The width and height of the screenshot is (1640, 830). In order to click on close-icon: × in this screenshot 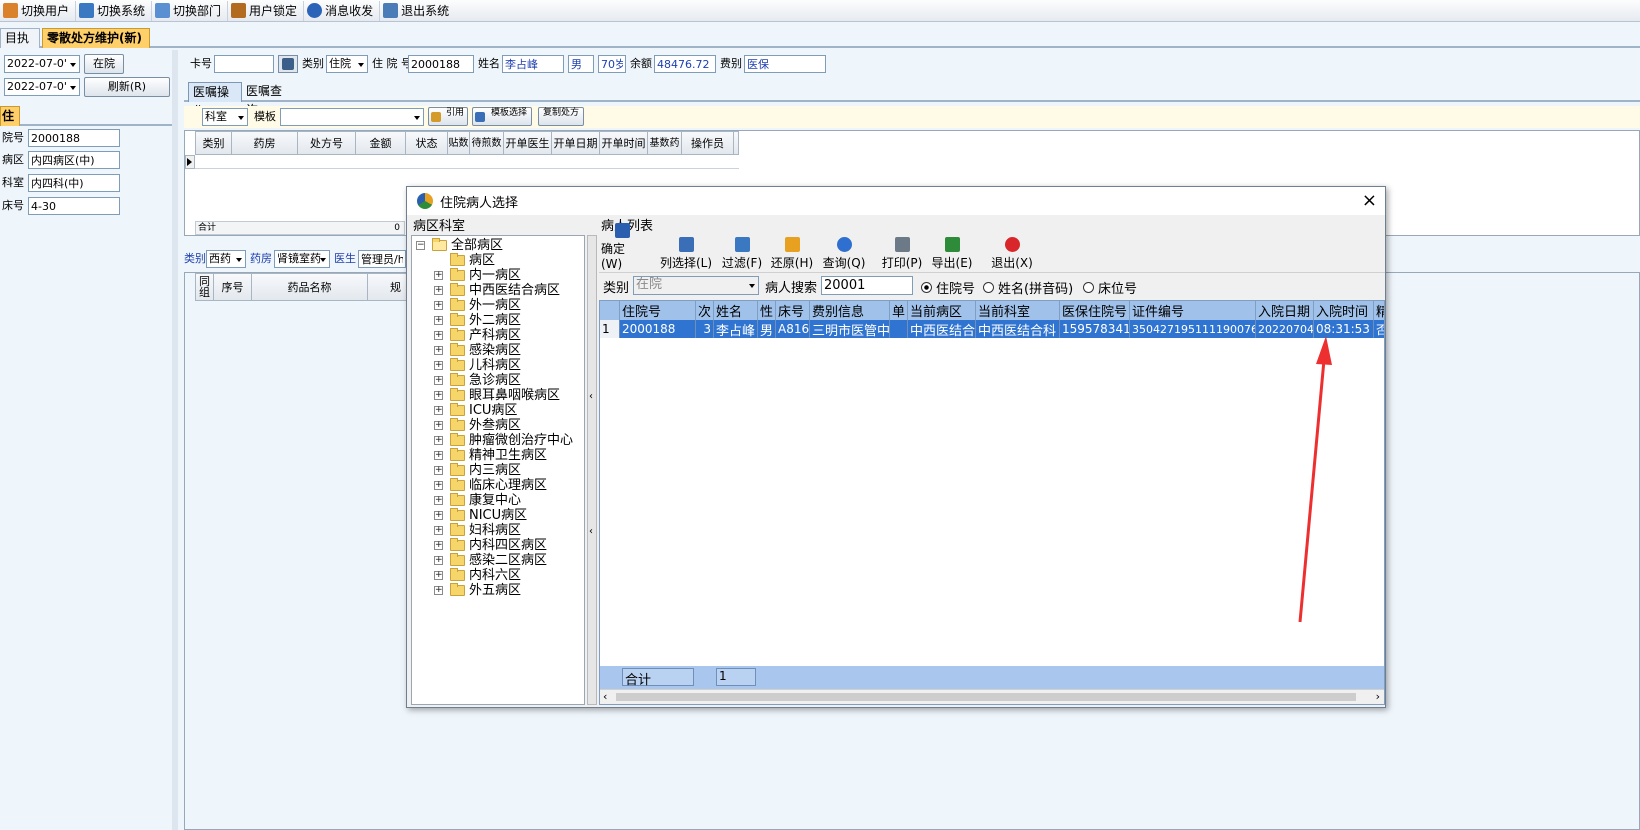, I will do `click(1369, 200)`.